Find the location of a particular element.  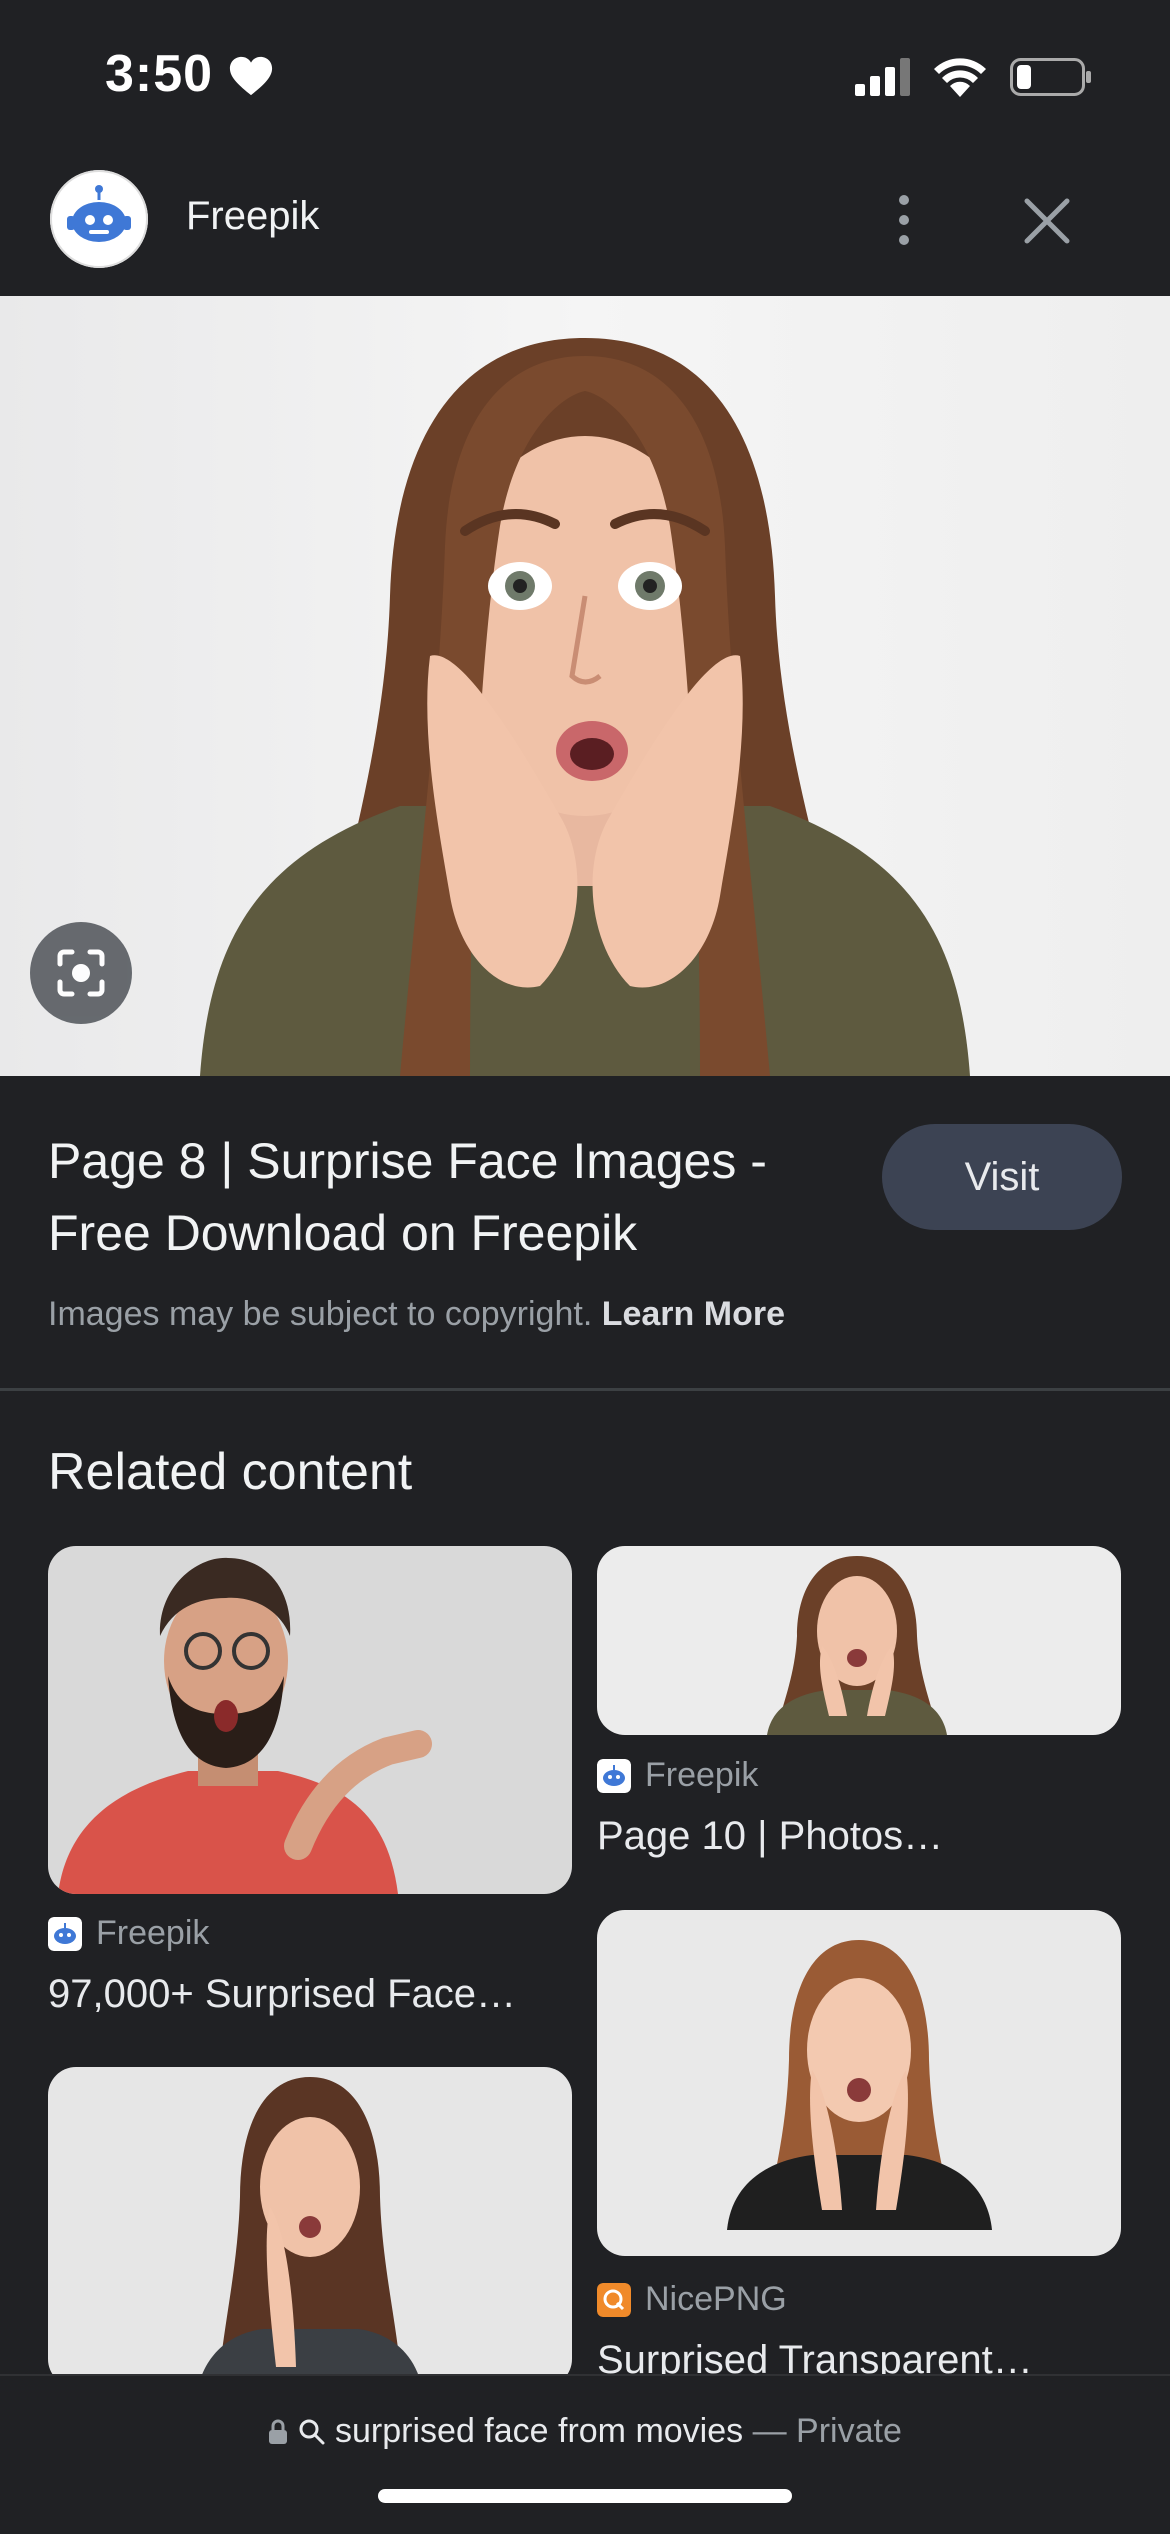

visit-button: Visit is located at coordinates (1002, 1177).